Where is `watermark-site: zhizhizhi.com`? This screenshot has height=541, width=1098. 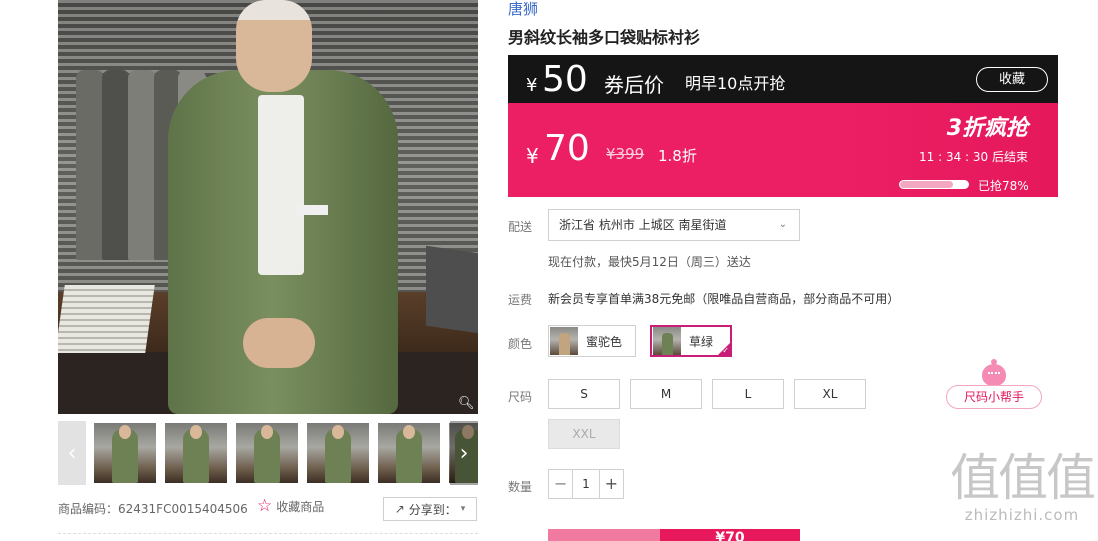
watermark-site: zhizhizhi.com is located at coordinates (1022, 515).